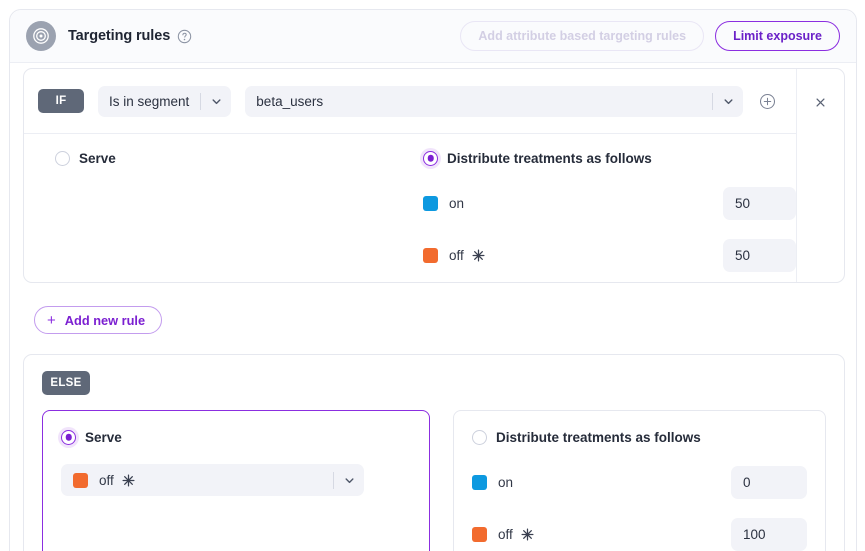 The height and width of the screenshot is (551, 865). Describe the element at coordinates (430, 158) in the screenshot. I see `radio-distribute` at that location.